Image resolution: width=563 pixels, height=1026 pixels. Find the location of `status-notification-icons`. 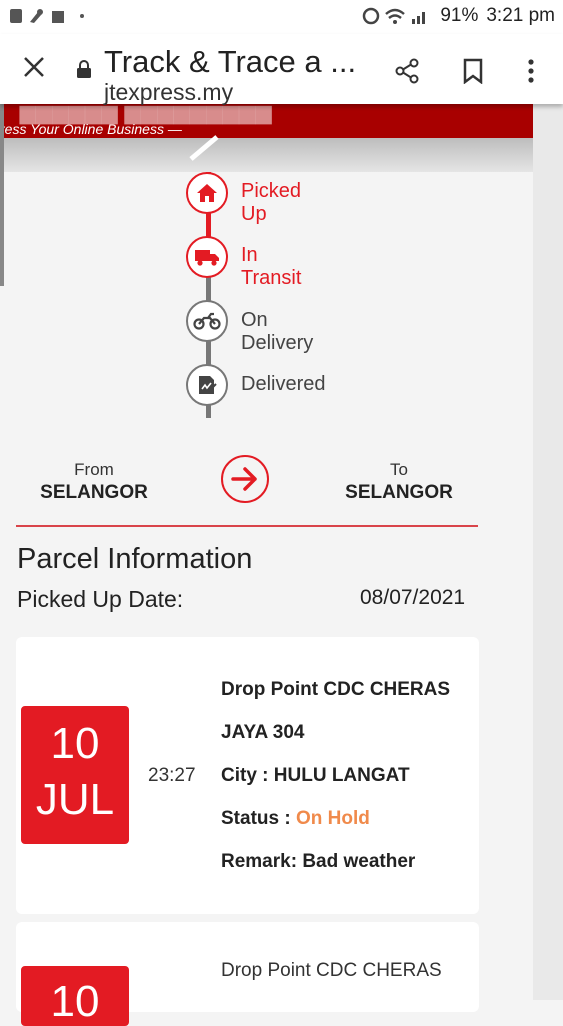

status-notification-icons is located at coordinates (47, 16).